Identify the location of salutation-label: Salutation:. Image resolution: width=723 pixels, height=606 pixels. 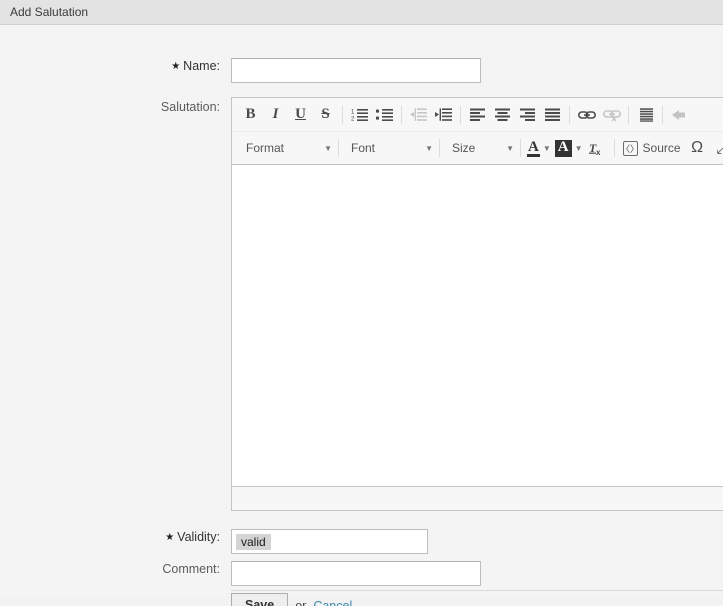
(190, 107).